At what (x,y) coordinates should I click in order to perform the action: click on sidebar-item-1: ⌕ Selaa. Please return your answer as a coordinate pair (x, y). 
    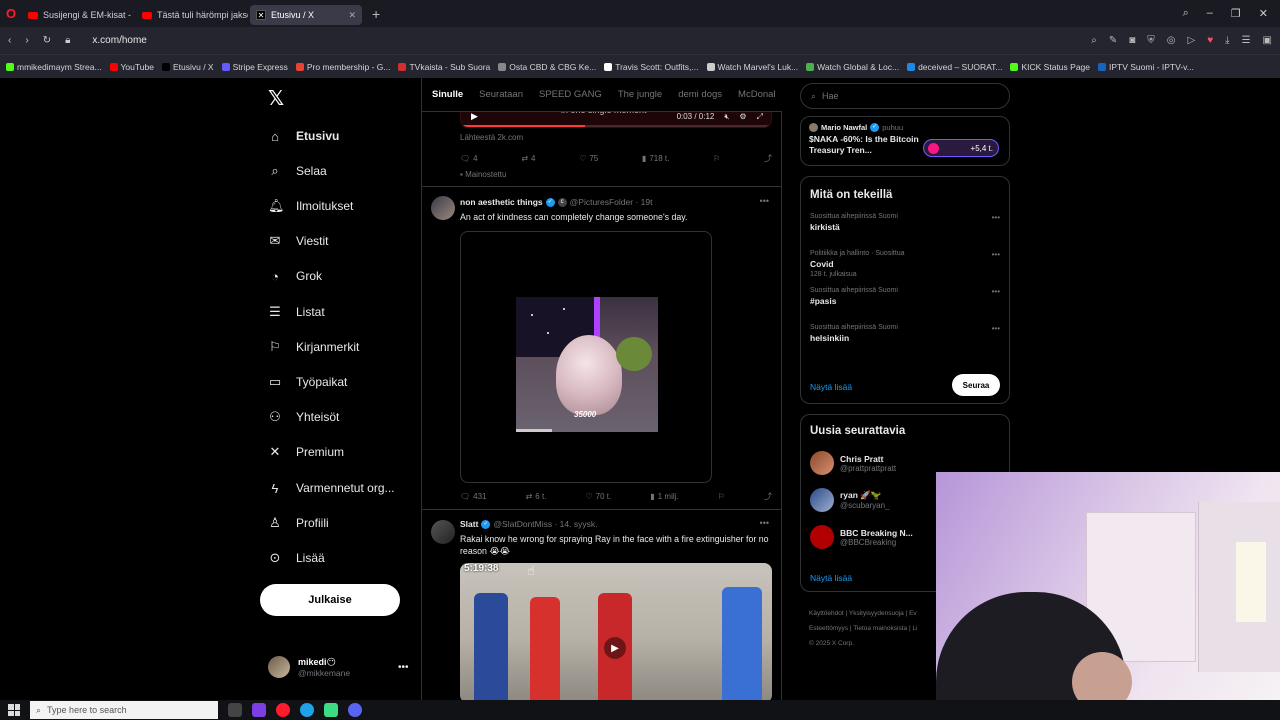
    Looking at the image, I should click on (297, 171).